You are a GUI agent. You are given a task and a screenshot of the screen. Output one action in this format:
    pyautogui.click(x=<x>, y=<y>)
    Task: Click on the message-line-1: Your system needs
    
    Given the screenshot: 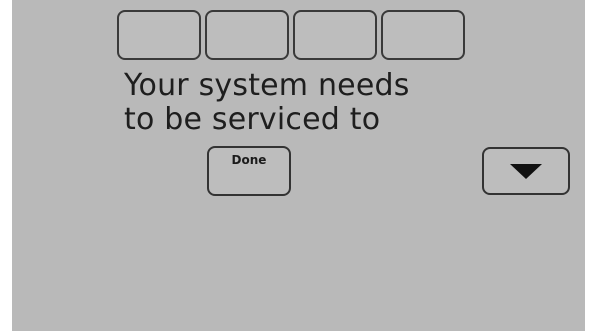 What is the action you would take?
    pyautogui.click(x=267, y=85)
    